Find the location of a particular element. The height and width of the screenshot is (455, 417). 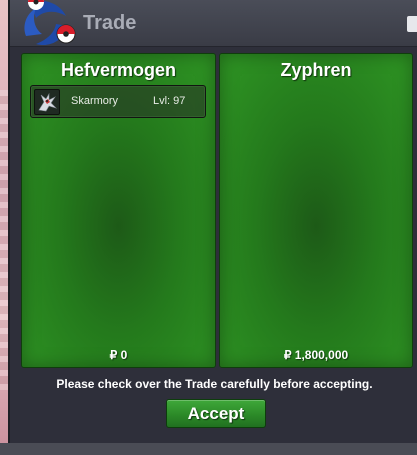

skarmory-sprite-icon is located at coordinates (47, 102).